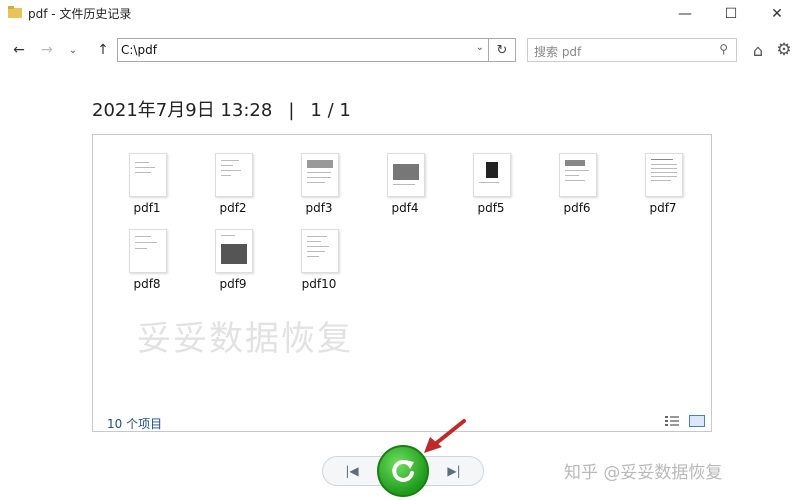  Describe the element at coordinates (685, 14) in the screenshot. I see `minimize-button: —` at that location.